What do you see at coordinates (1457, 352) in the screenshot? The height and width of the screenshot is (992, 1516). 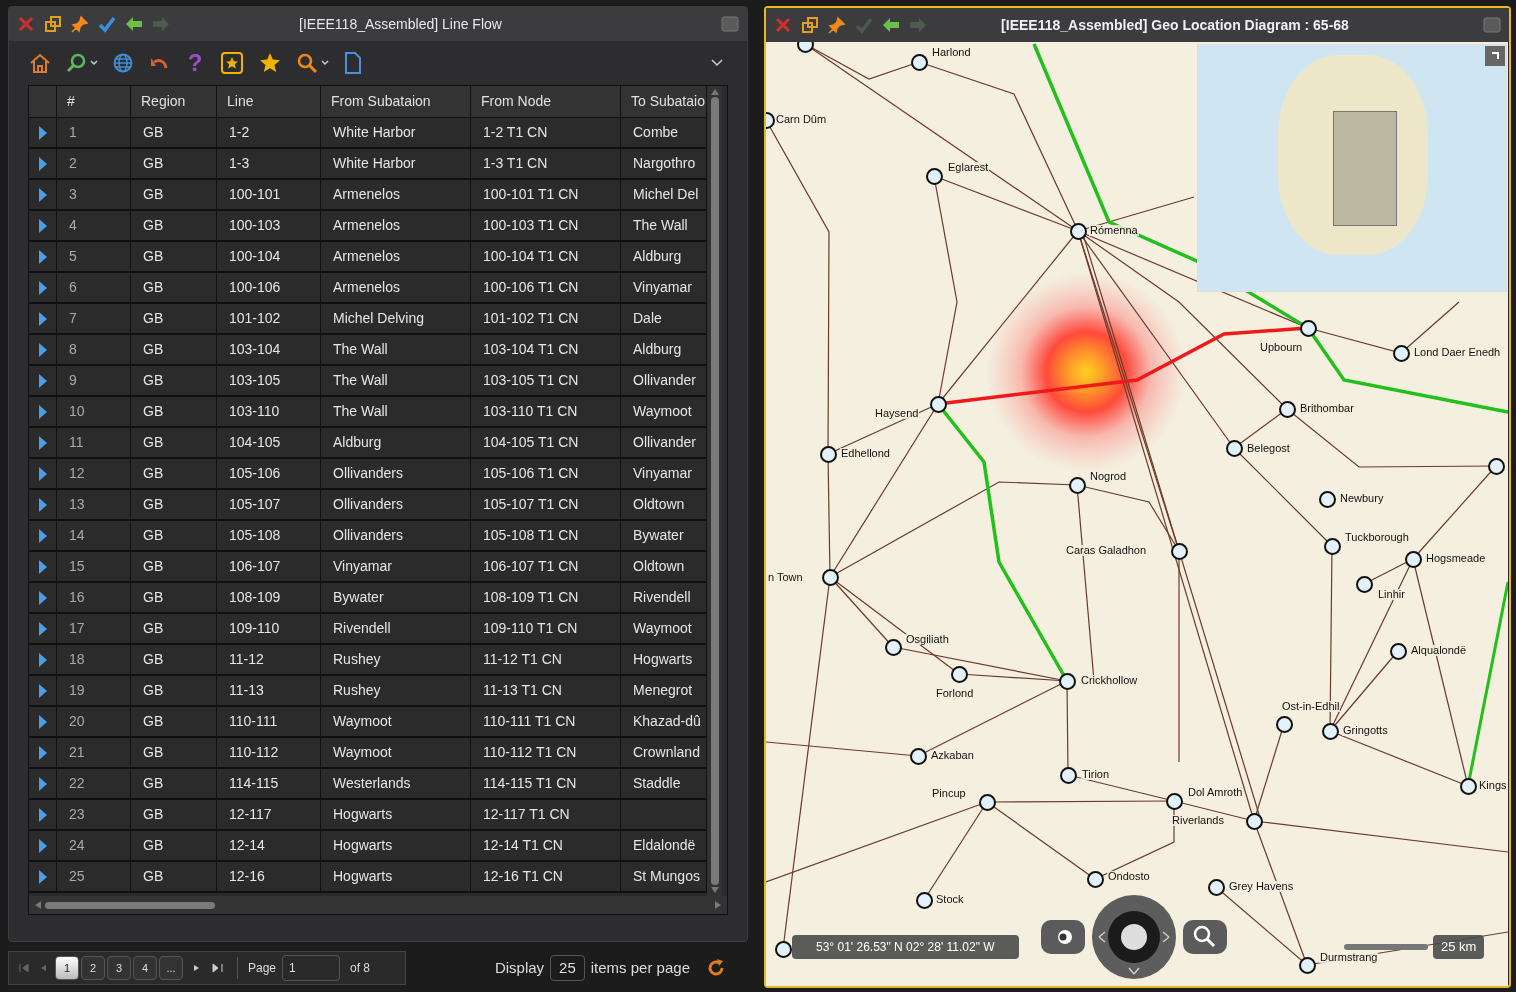 I see `node-label: Lond Daer Enedh` at bounding box center [1457, 352].